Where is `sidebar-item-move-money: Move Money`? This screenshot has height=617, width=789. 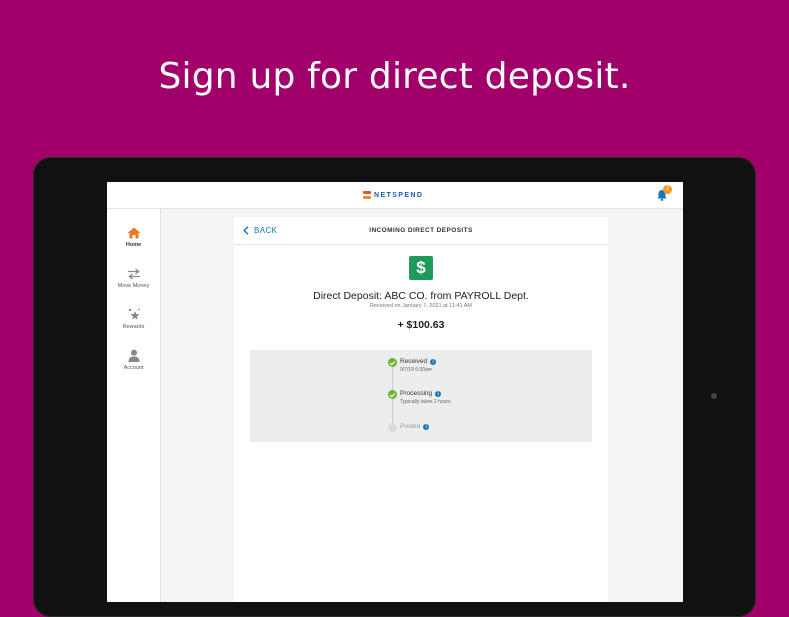 sidebar-item-move-money: Move Money is located at coordinates (133, 278).